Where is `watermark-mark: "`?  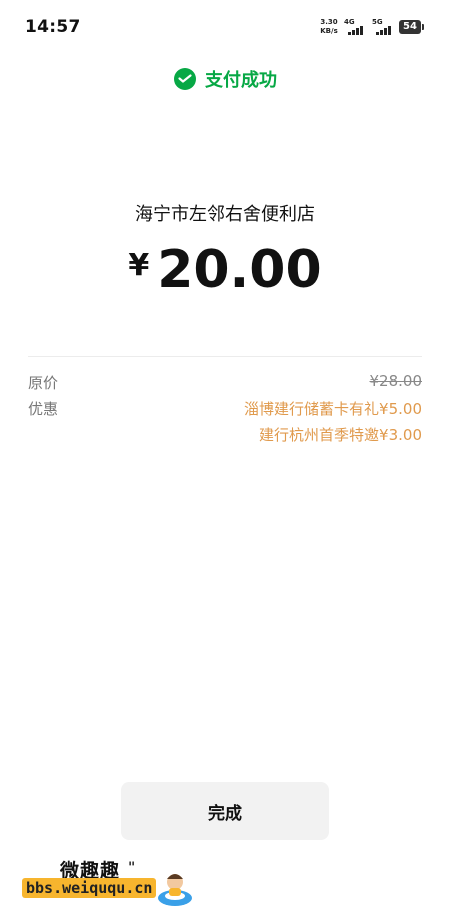
watermark-mark: " is located at coordinates (132, 868).